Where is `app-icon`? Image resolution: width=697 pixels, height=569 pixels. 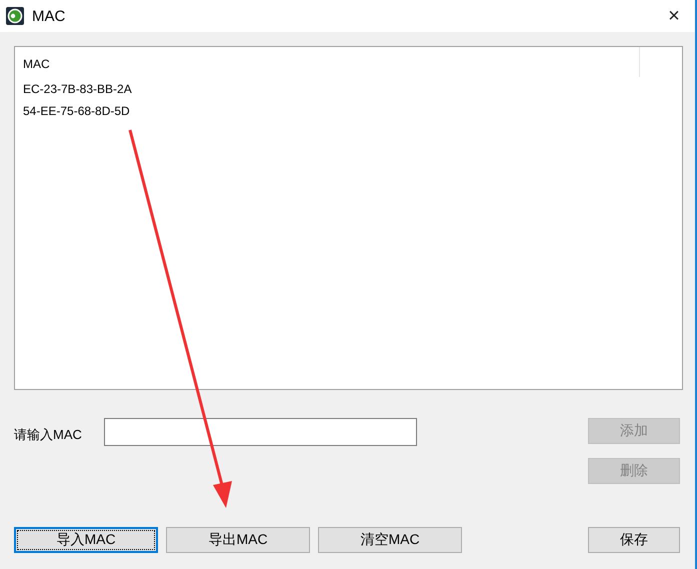 app-icon is located at coordinates (15, 16).